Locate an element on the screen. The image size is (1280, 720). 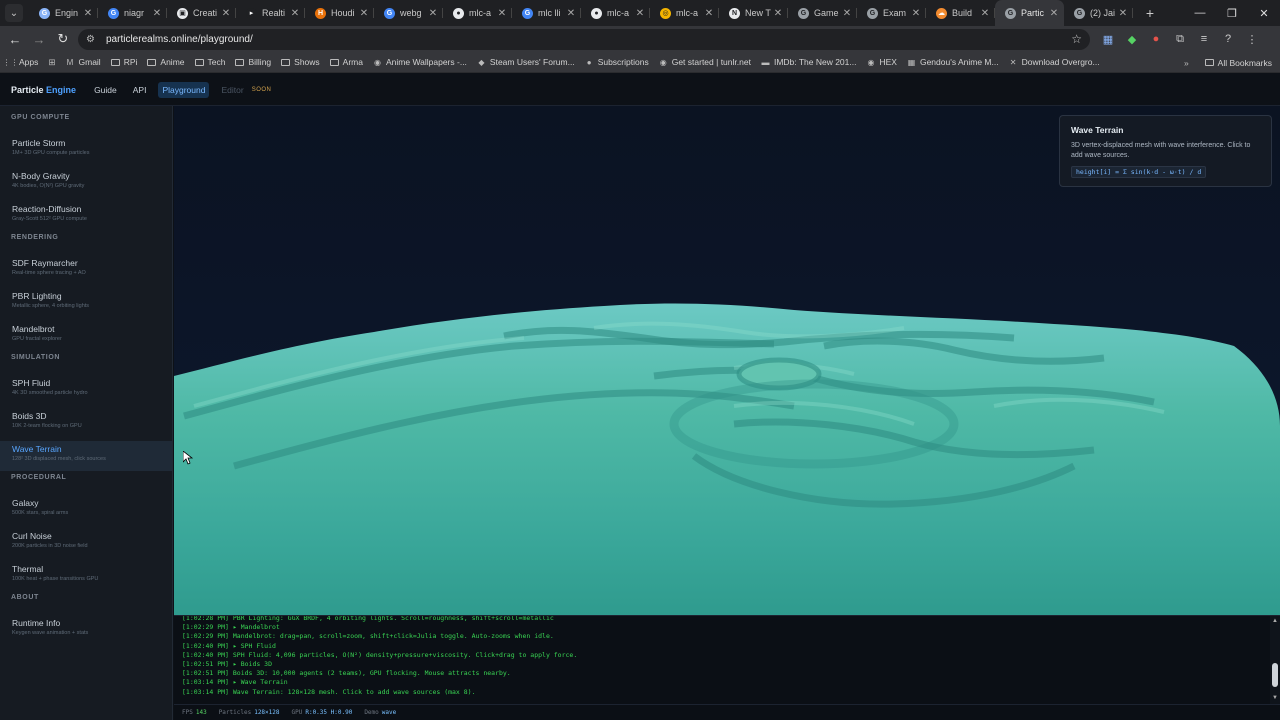
console-scroll-thumb is located at coordinates (1275, 675).